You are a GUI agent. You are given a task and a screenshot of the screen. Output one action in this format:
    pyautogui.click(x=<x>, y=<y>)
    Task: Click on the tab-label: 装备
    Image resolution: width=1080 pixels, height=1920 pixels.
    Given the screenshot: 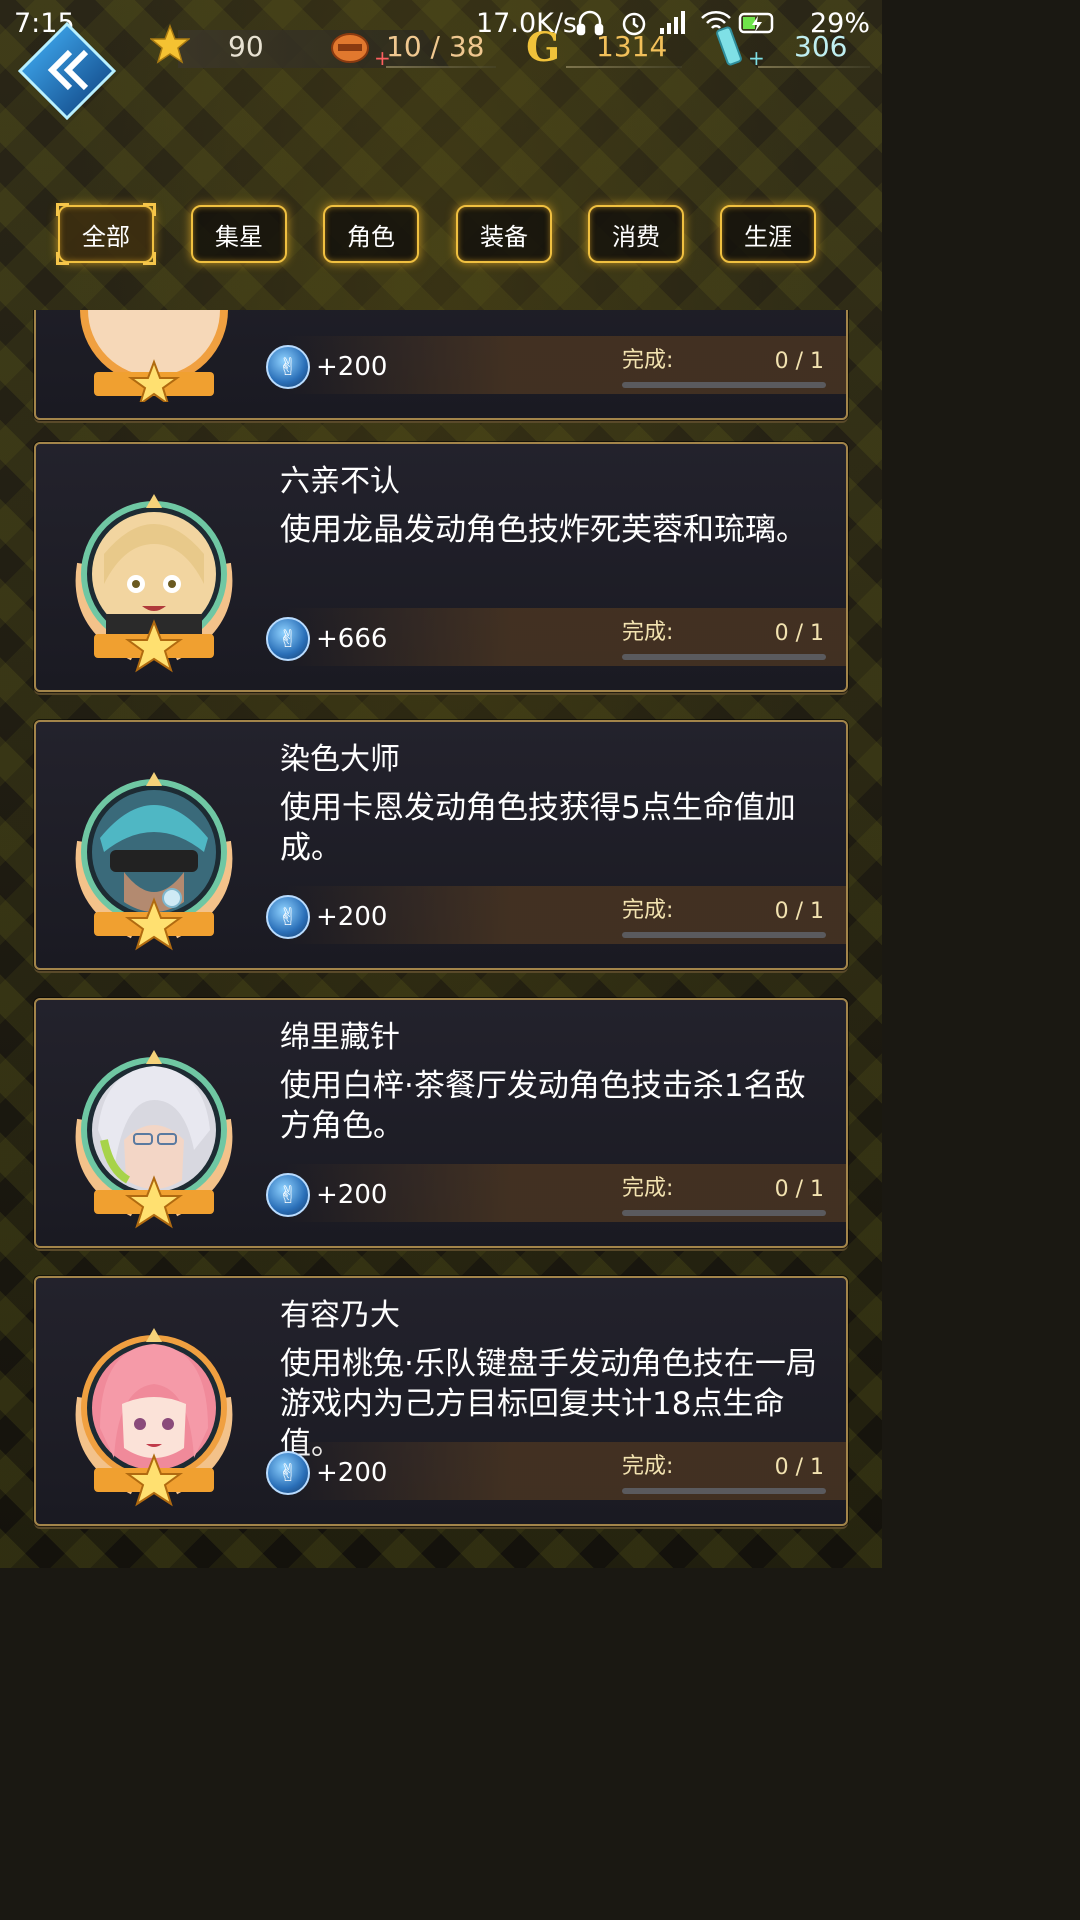 What is the action you would take?
    pyautogui.click(x=504, y=236)
    